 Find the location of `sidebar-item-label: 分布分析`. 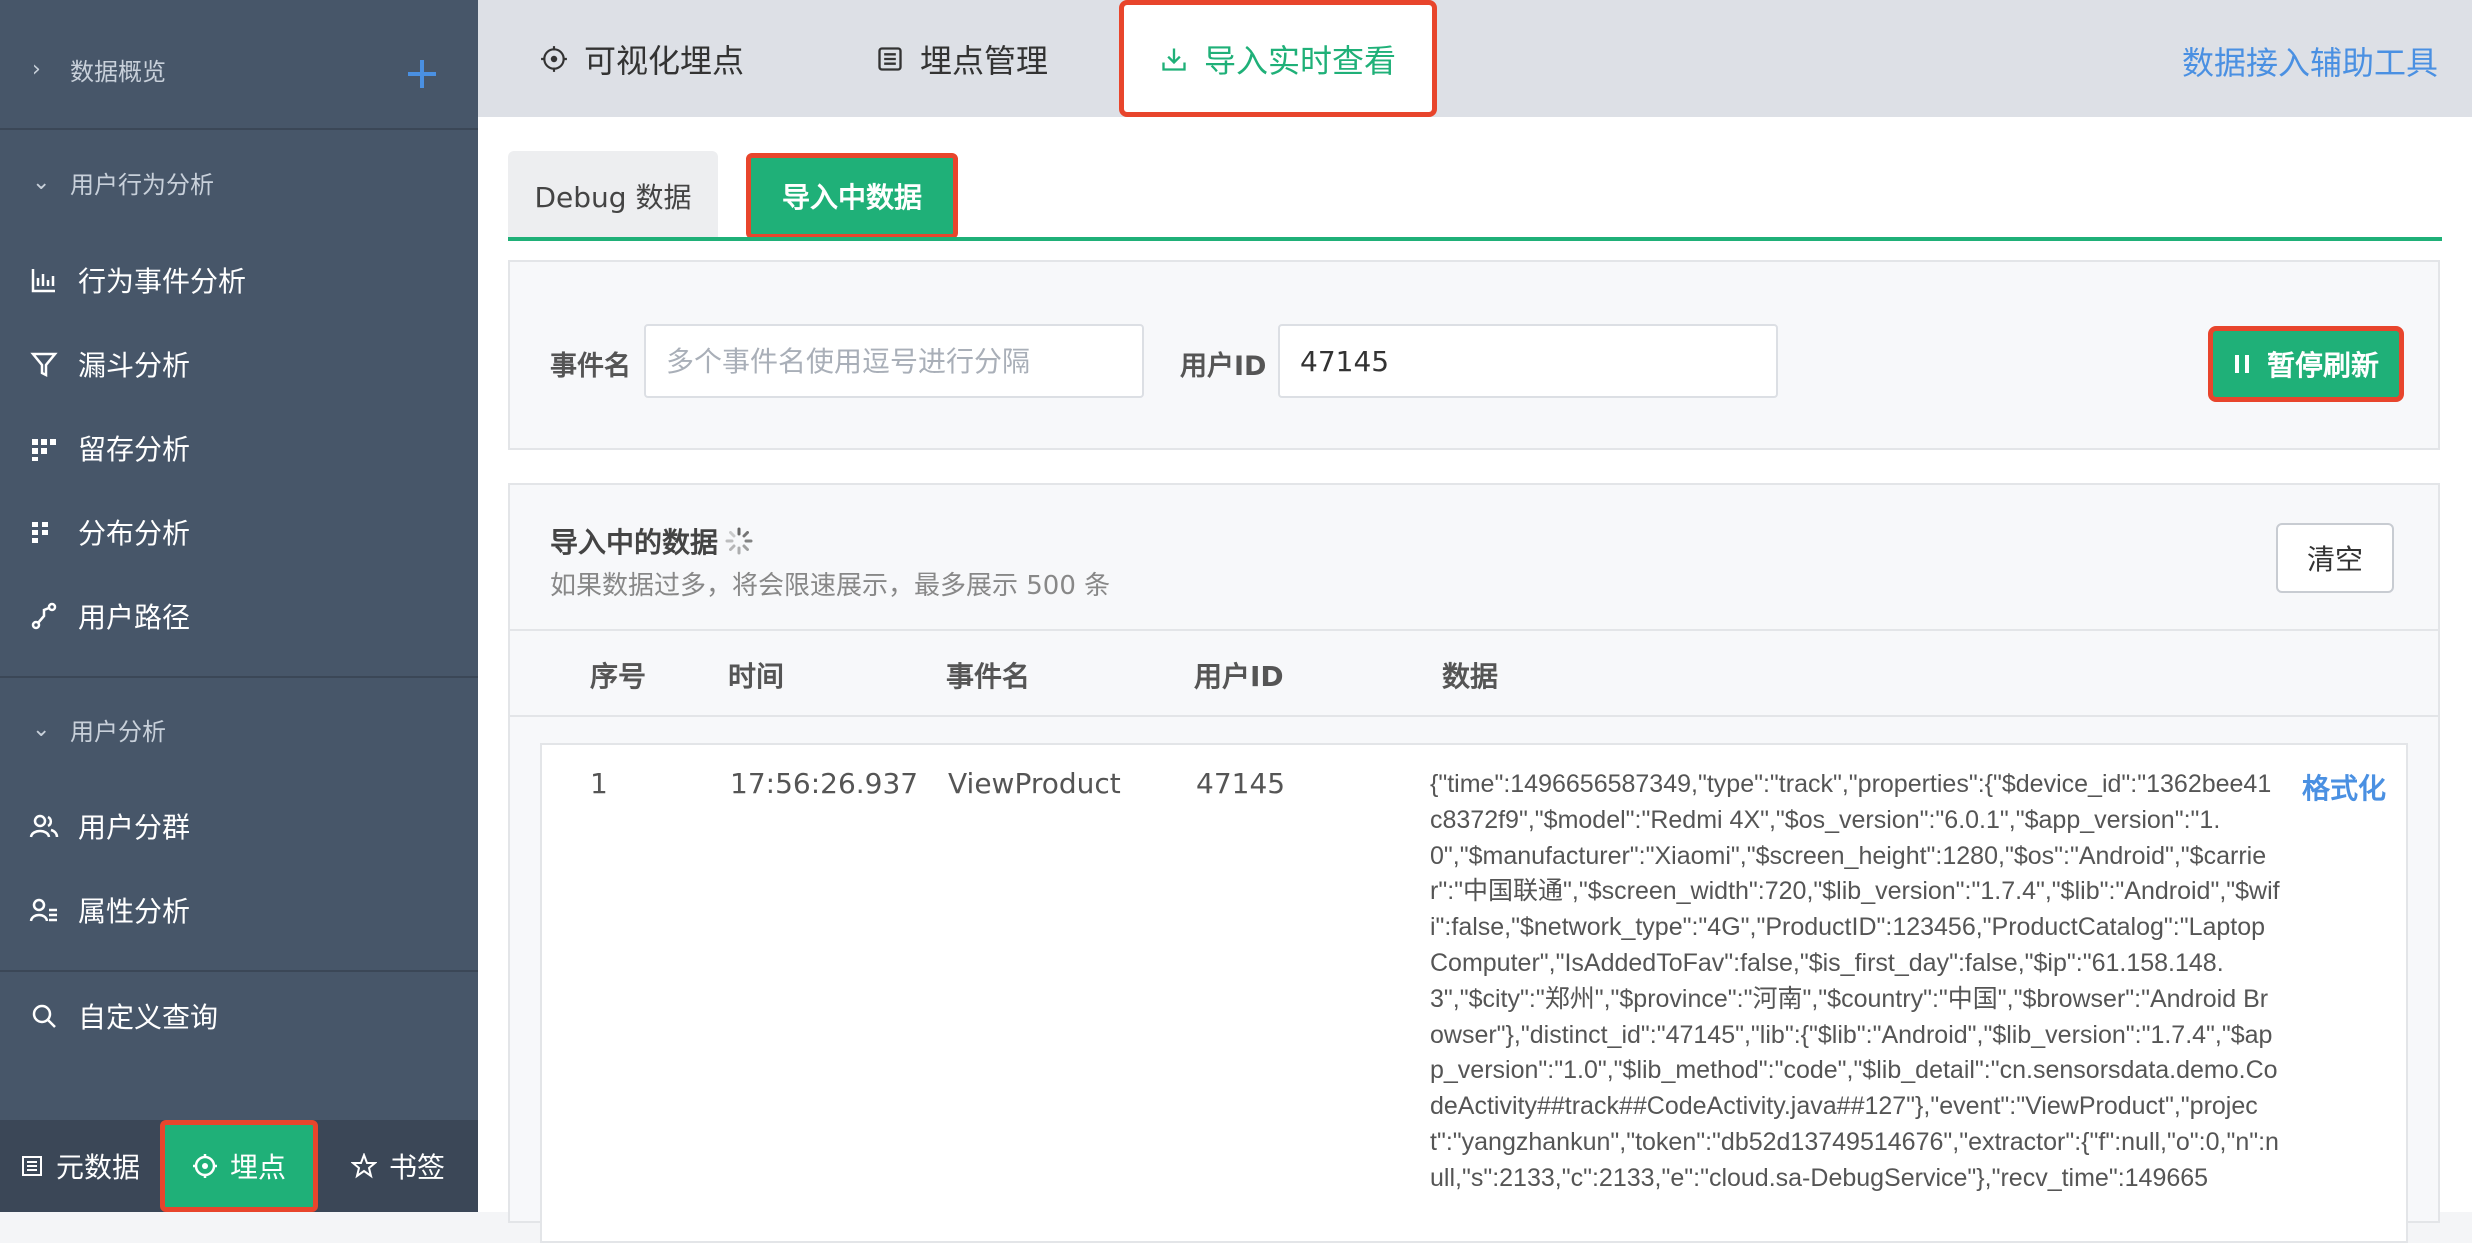

sidebar-item-label: 分布分析 is located at coordinates (134, 533).